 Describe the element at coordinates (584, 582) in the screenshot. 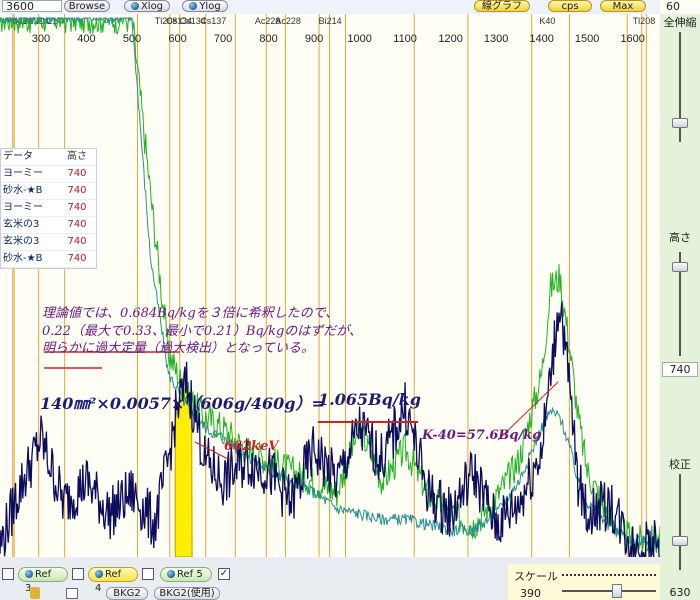

I see `scale-panel: スケール 390` at that location.